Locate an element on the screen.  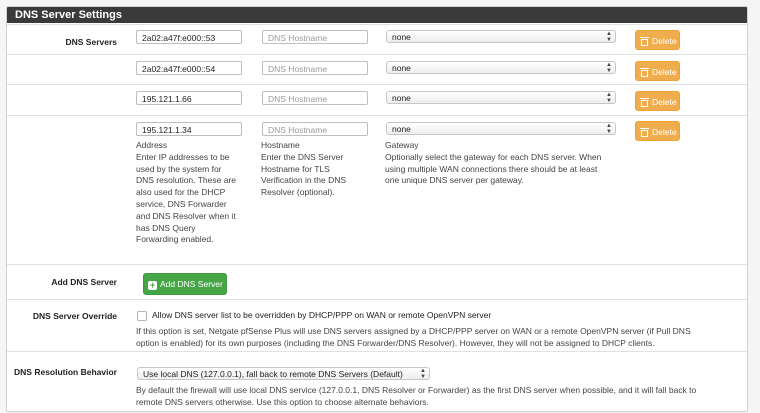
address-help-line: Forwarding enabled. is located at coordinates (175, 239).